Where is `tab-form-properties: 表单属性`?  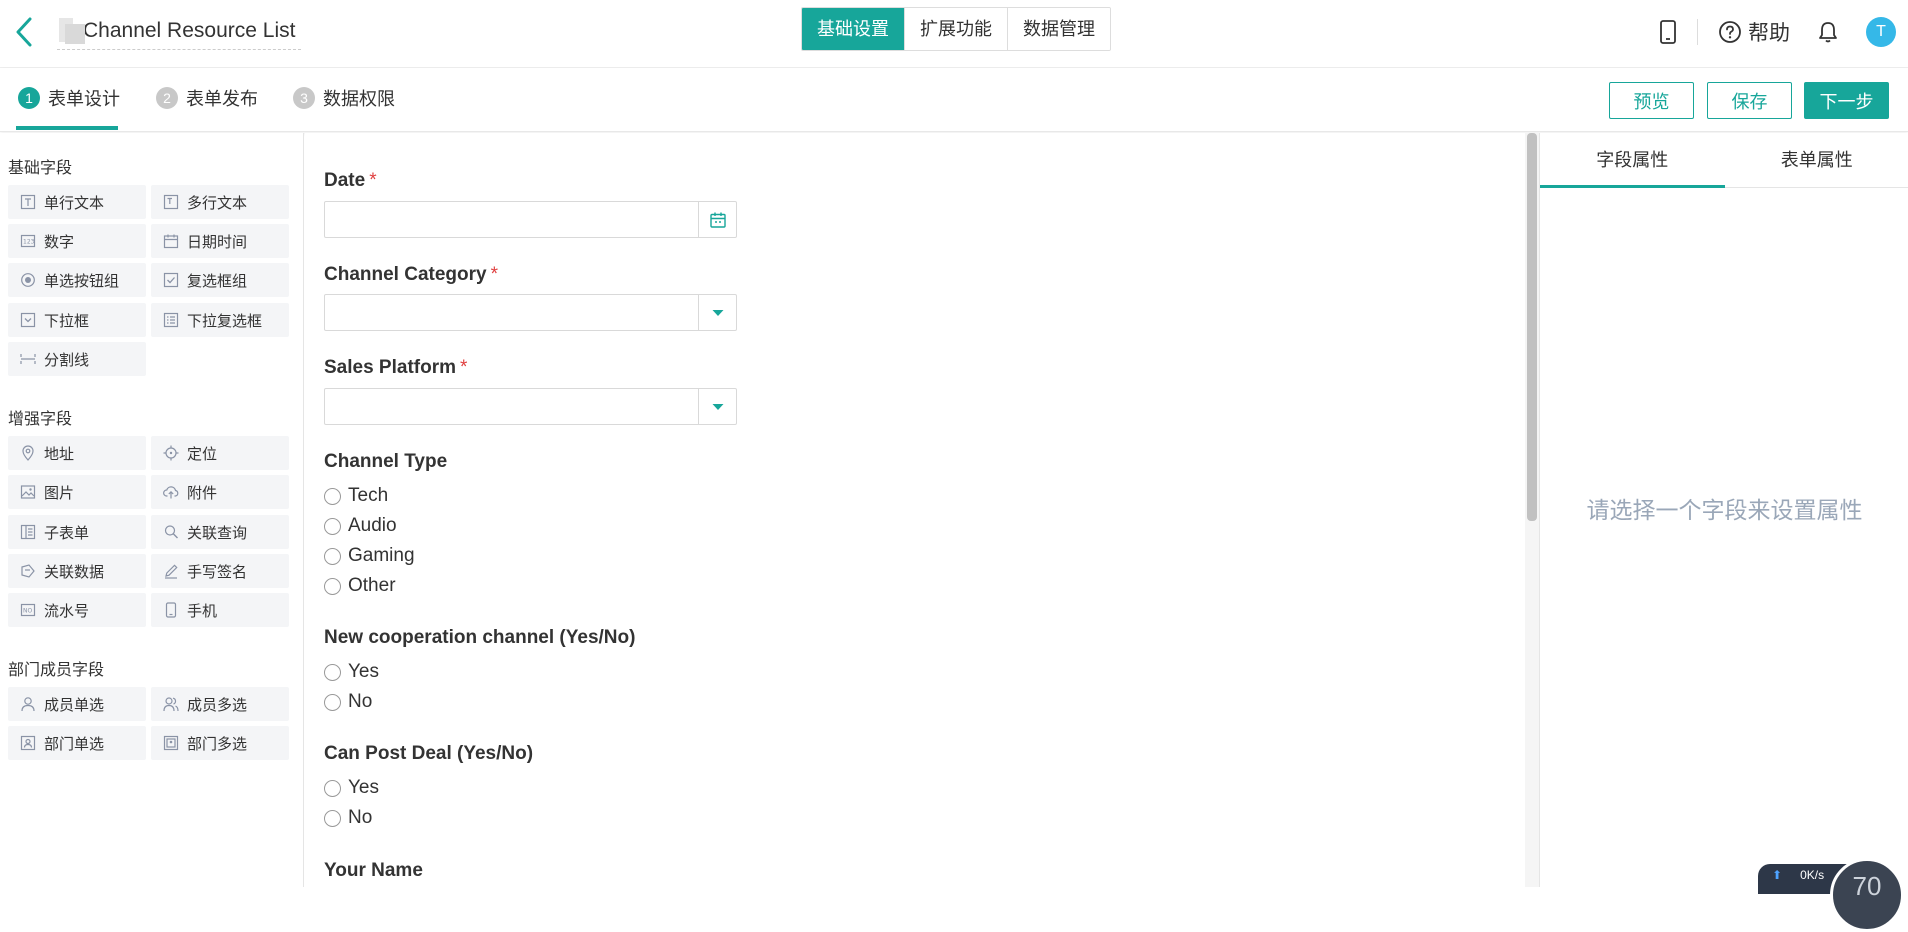
tab-form-properties: 表单属性 is located at coordinates (1816, 160).